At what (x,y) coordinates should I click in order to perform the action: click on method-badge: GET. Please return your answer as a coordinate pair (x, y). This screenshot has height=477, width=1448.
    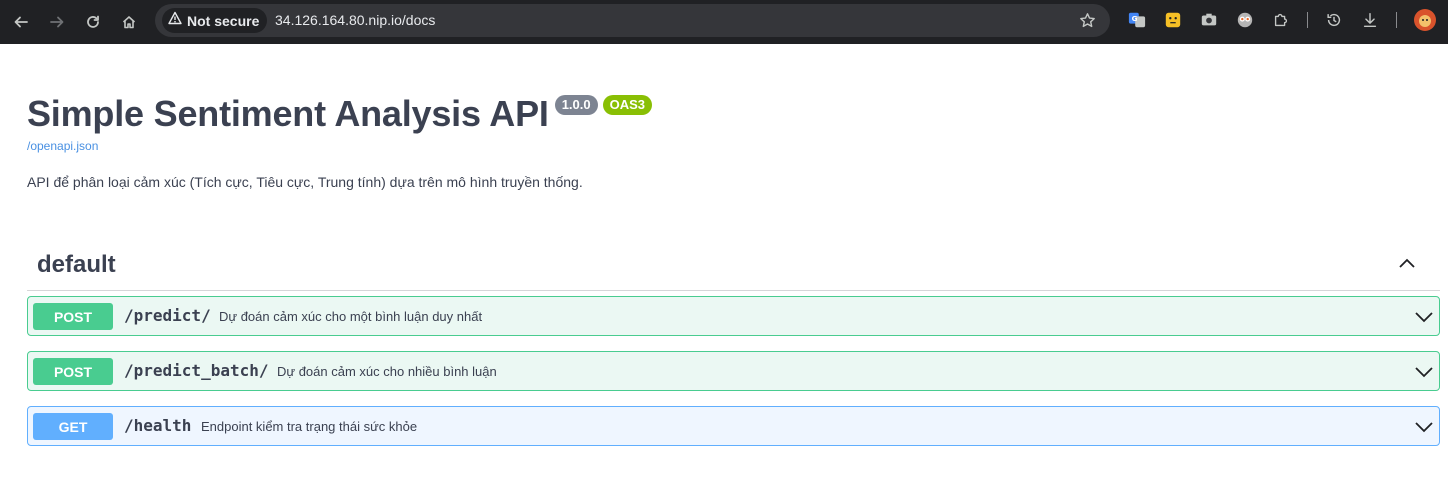
    Looking at the image, I should click on (73, 426).